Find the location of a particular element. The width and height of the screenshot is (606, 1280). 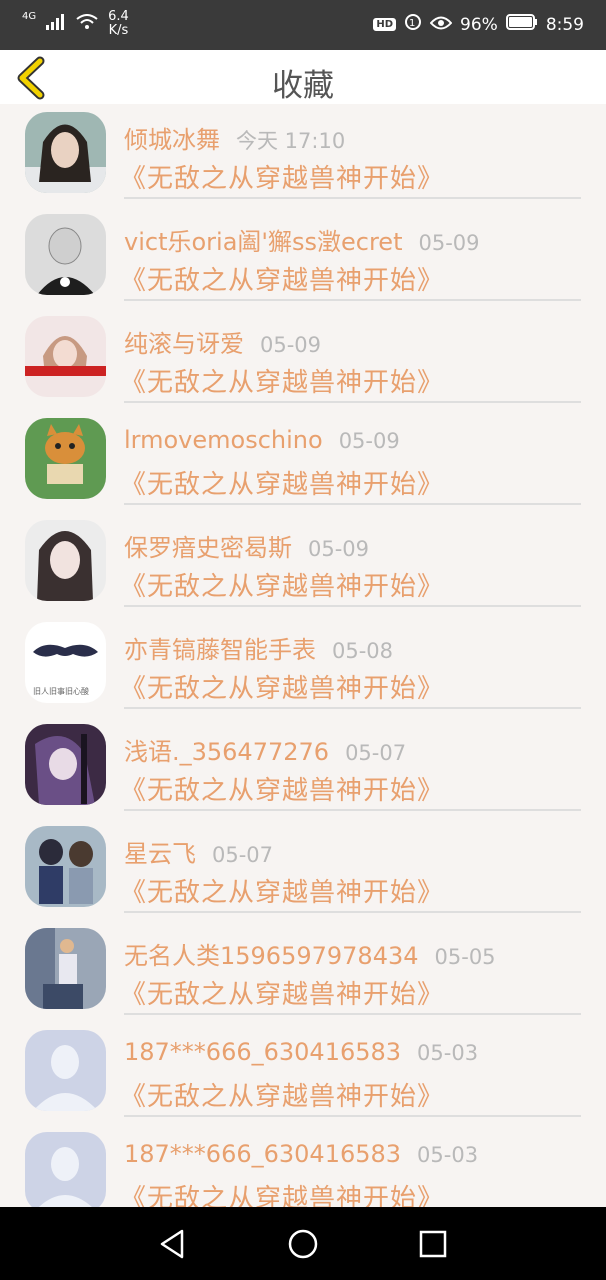

username: 无名人类1596597978434 is located at coordinates (271, 956).